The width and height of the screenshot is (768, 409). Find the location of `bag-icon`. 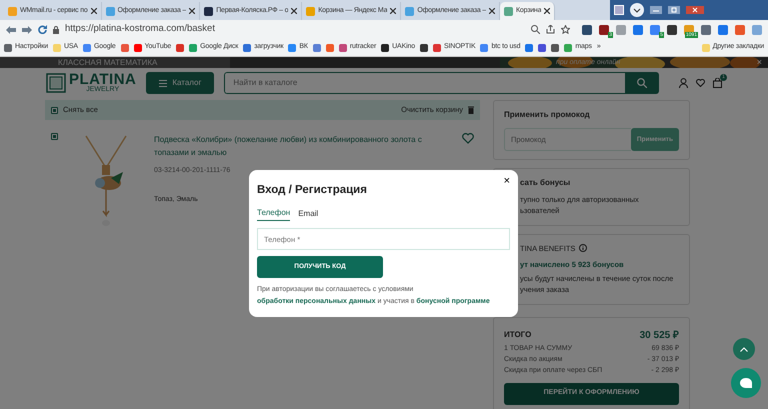

bag-icon is located at coordinates (717, 83).